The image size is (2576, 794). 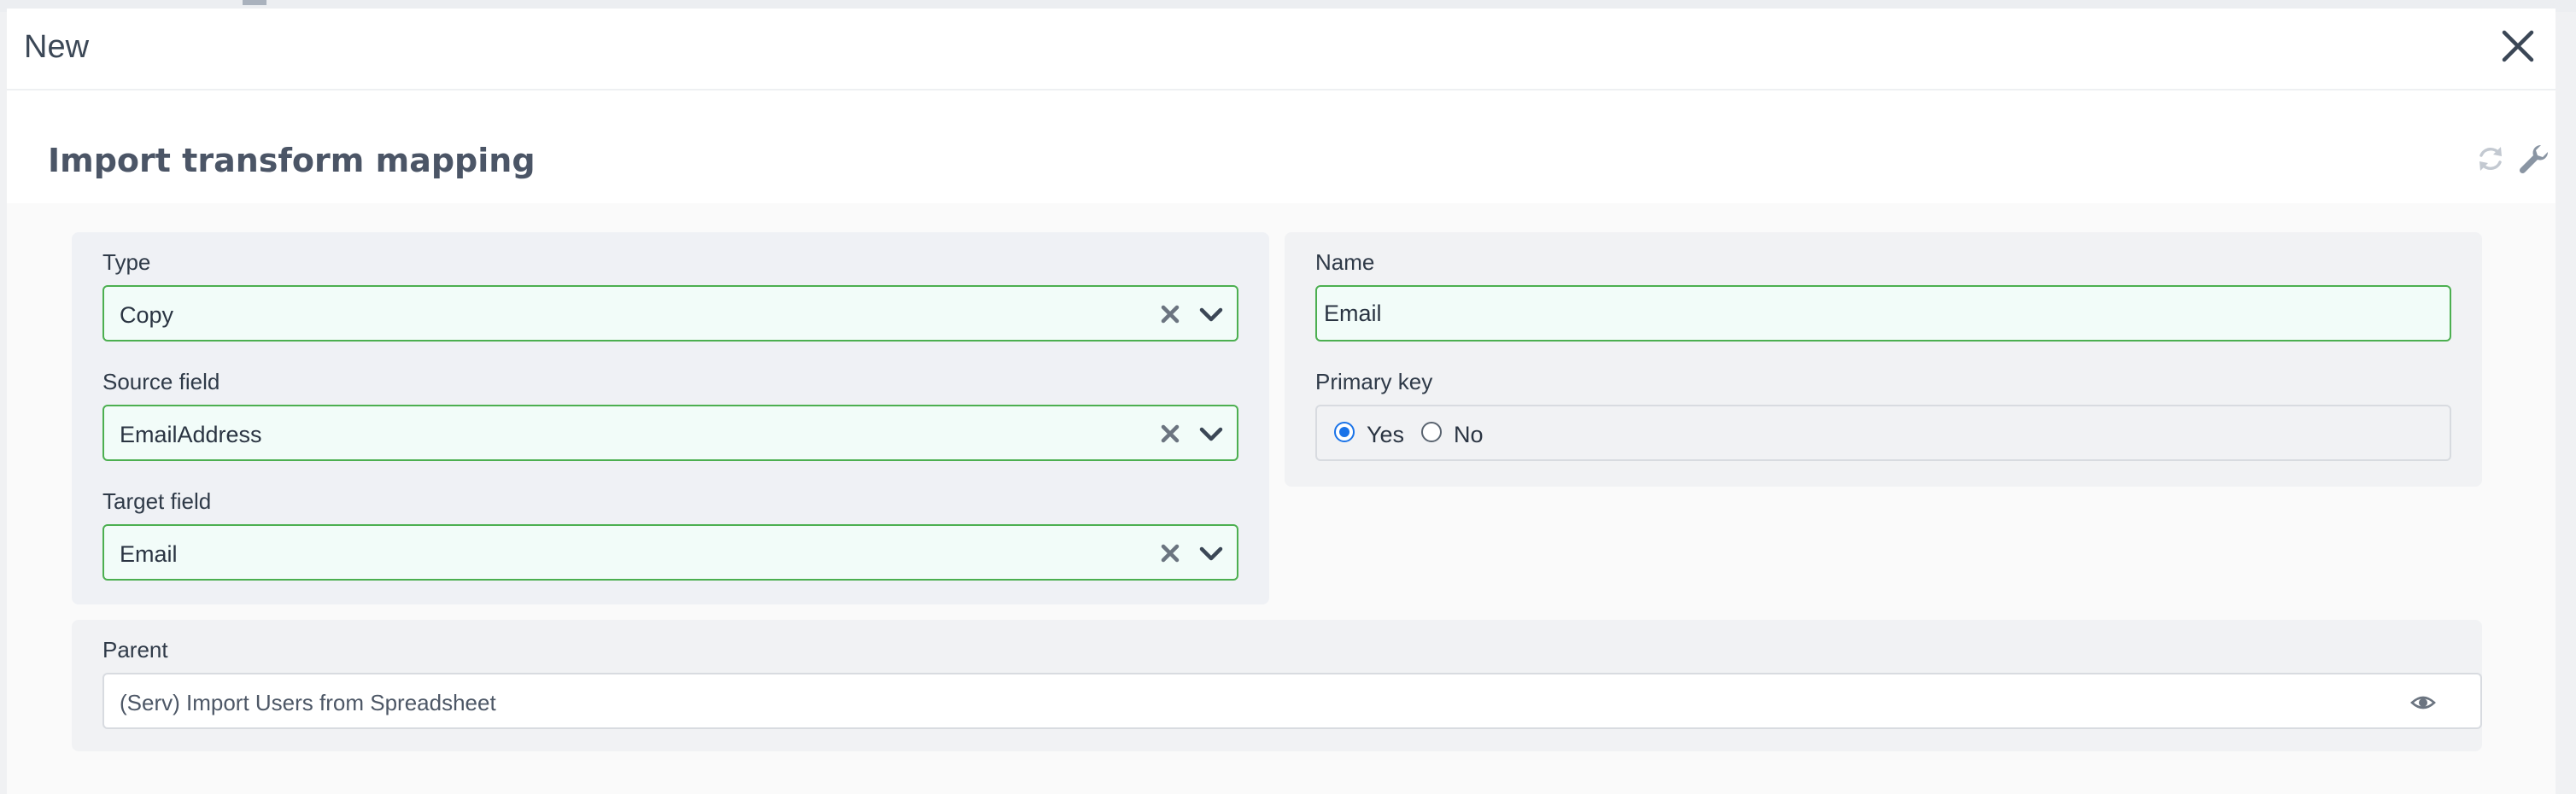 I want to click on modal-header: New, so click(x=1281, y=49).